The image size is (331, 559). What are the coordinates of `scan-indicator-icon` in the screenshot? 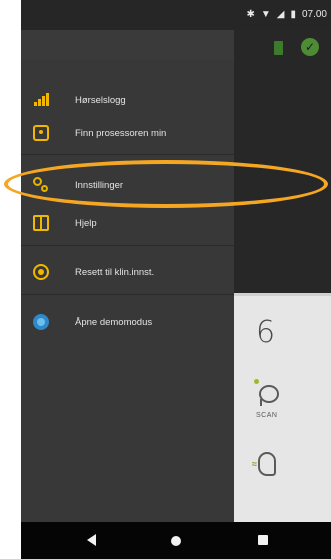 It's located at (256, 381).